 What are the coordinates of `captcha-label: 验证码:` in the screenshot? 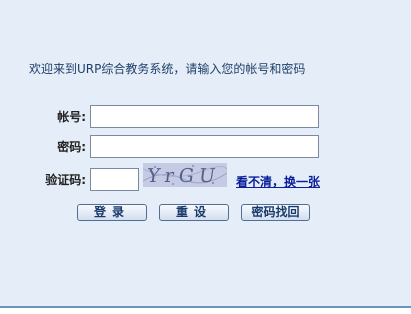 It's located at (65, 180).